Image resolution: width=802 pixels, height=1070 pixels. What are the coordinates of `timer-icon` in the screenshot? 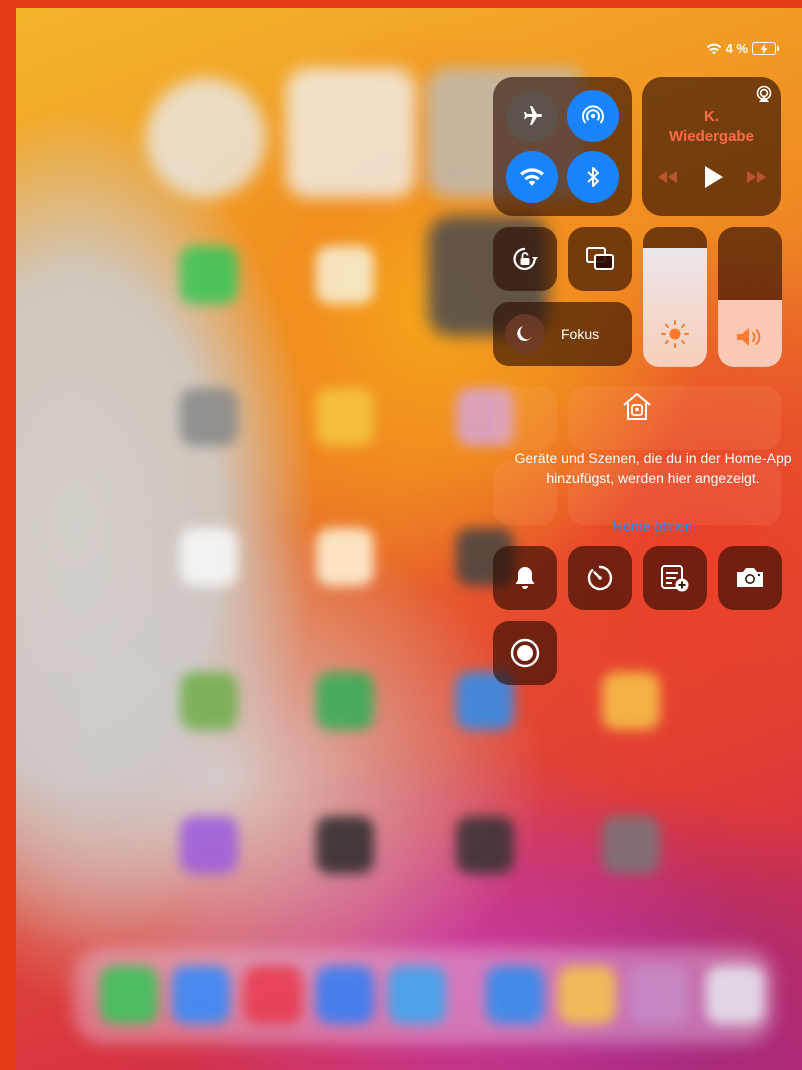 It's located at (600, 578).